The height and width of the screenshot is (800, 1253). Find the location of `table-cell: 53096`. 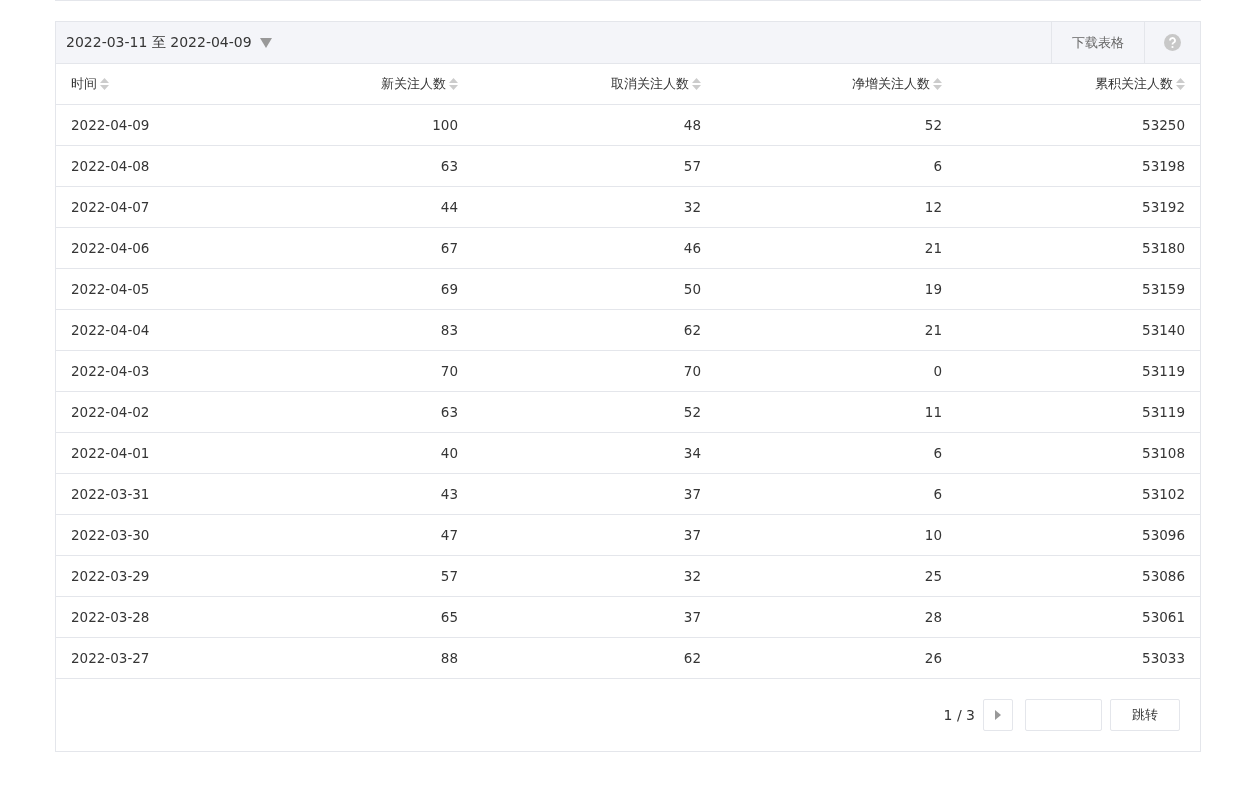

table-cell: 53096 is located at coordinates (1163, 535).